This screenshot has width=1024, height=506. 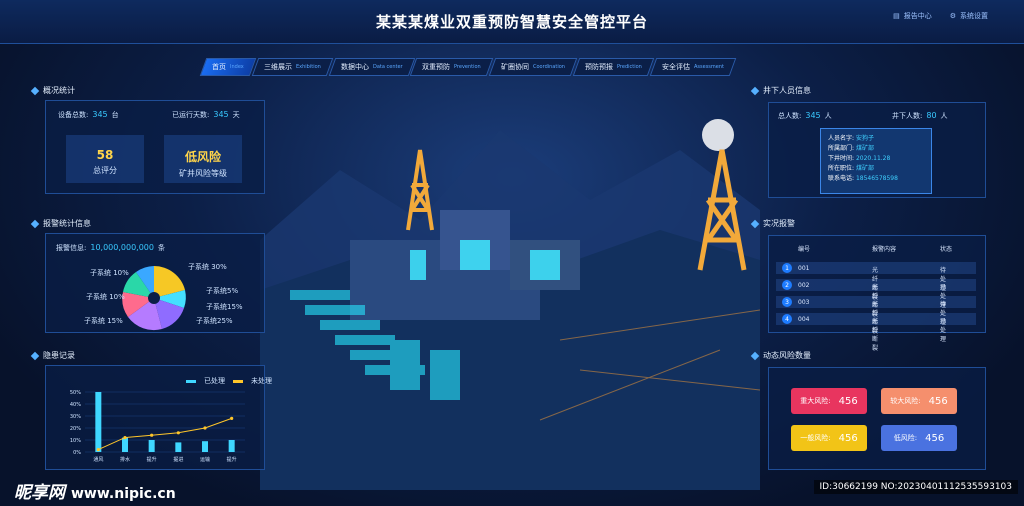 I want to click on popup-row: 所在职位: 煤矿部, so click(x=851, y=168).